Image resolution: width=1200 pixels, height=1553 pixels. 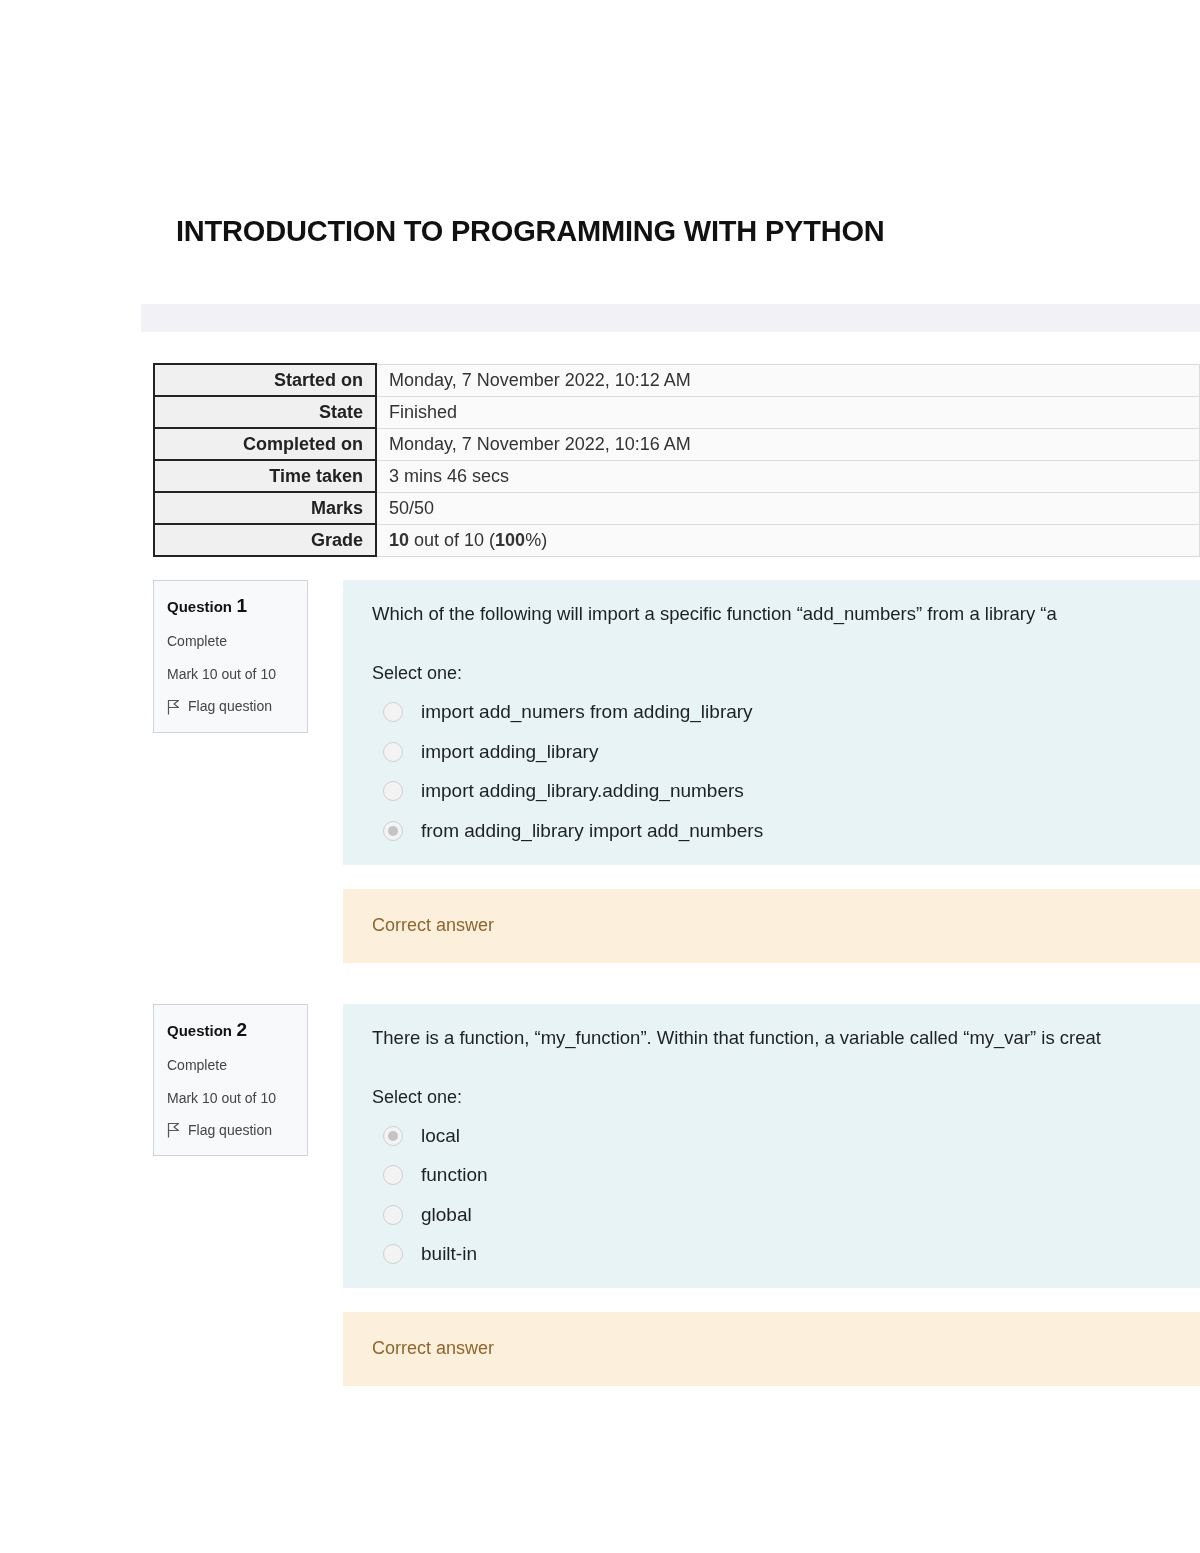 I want to click on summary-value: 3 mins 46 secs, so click(x=788, y=476).